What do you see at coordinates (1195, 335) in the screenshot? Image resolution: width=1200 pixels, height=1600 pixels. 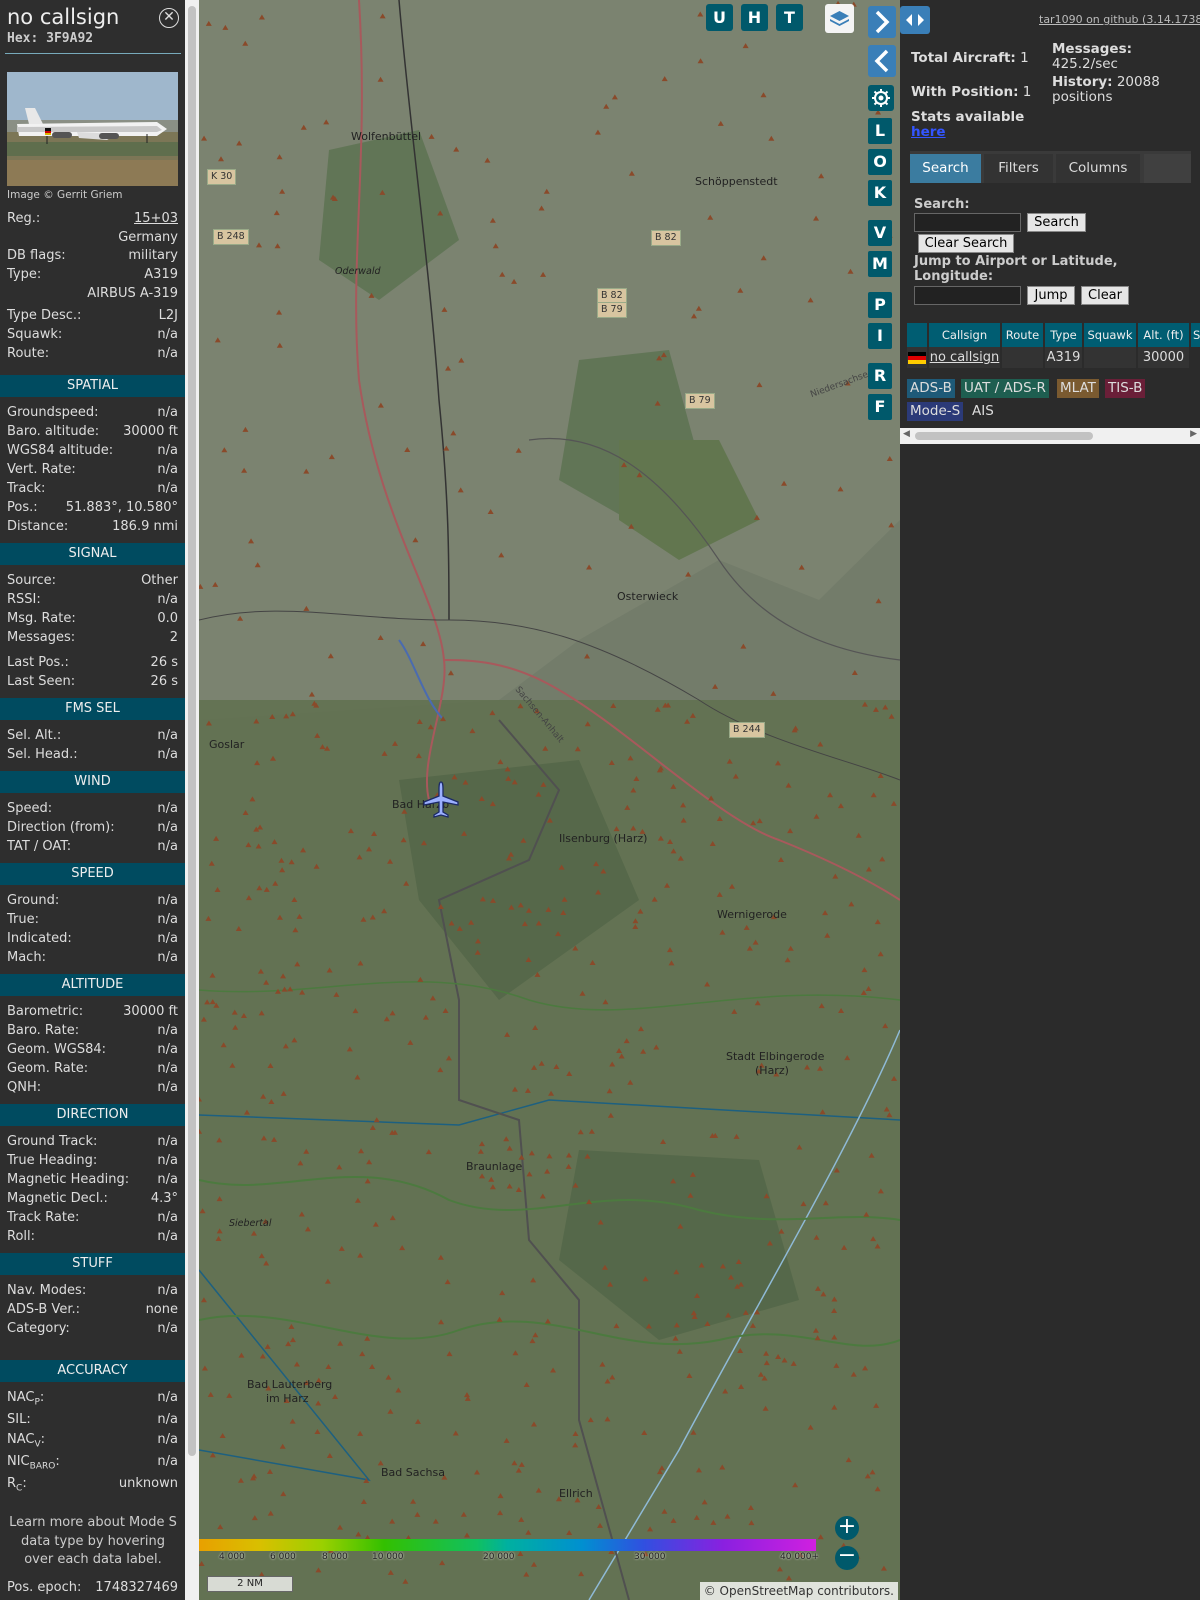 I see `column-header-speed: S` at bounding box center [1195, 335].